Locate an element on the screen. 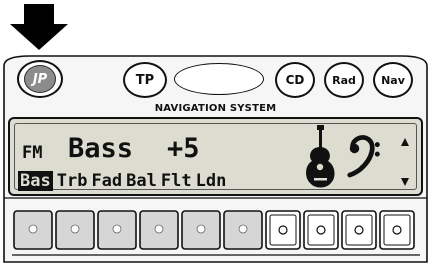 The height and width of the screenshot is (269, 431). menu-item-flt: Flt is located at coordinates (176, 181).